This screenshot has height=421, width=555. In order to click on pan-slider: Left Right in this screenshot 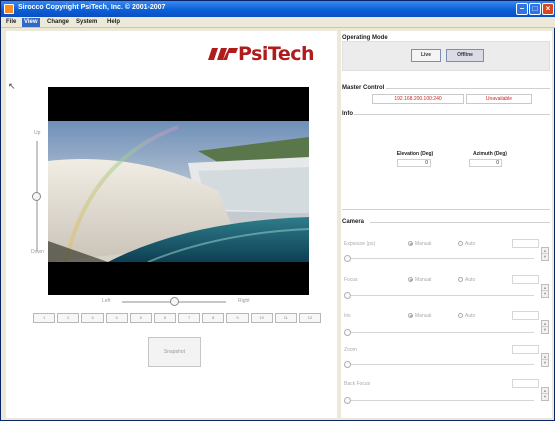, I will do `click(186, 302)`.